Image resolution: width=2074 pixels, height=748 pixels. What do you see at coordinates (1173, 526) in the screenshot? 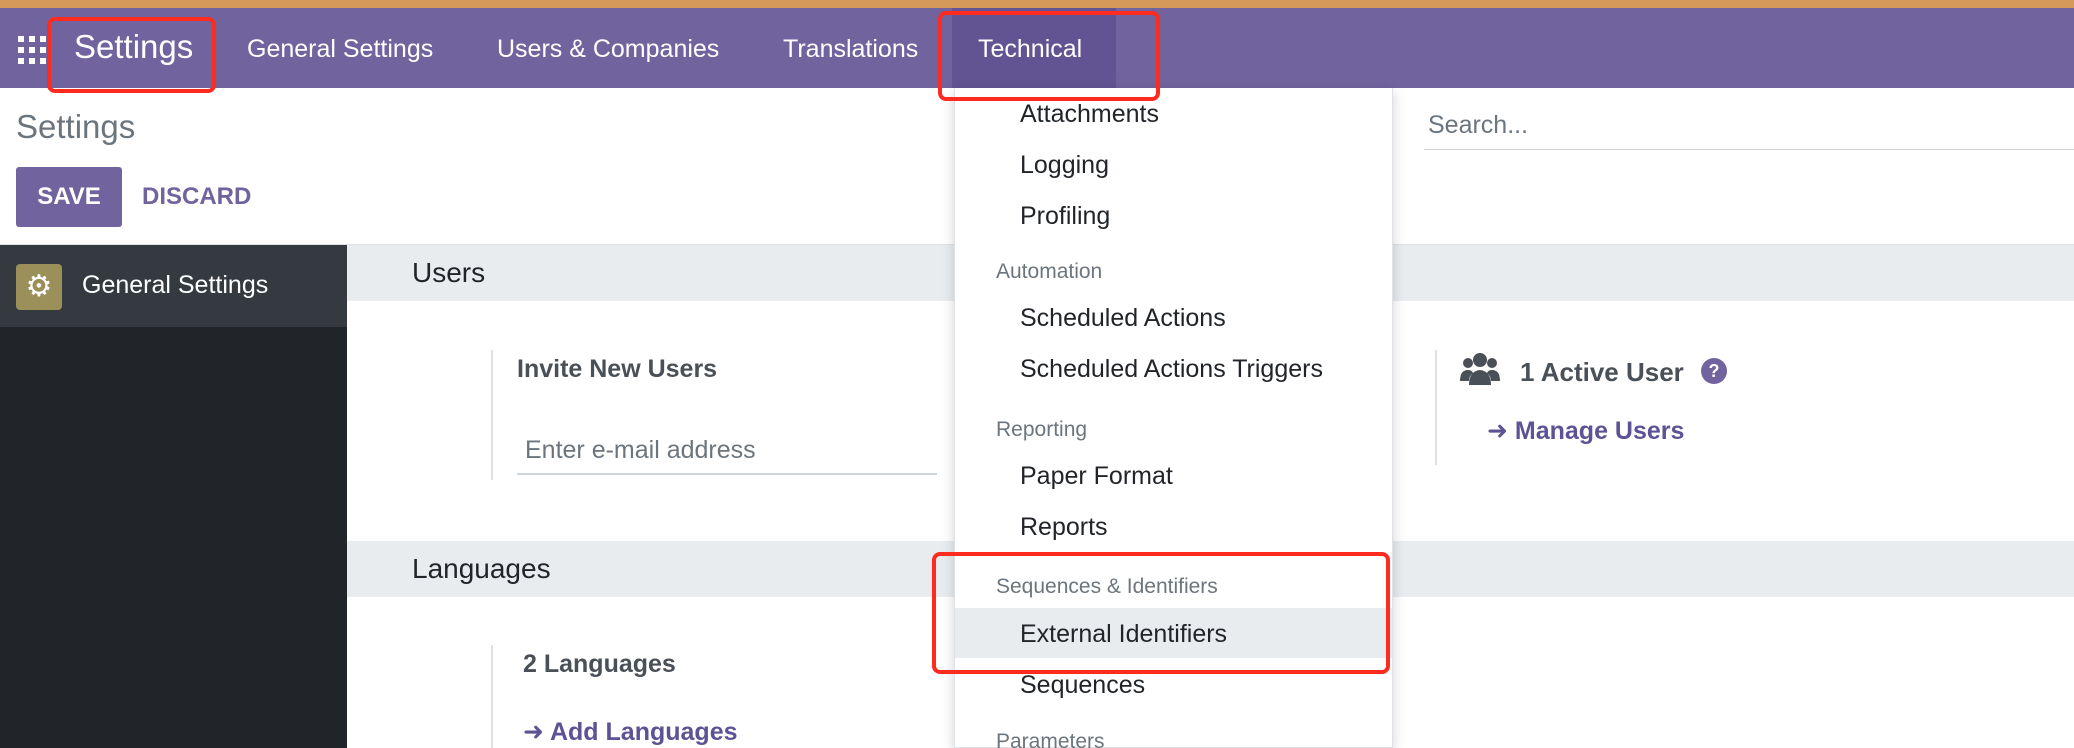
I see `menu-item-reports: Reports` at bounding box center [1173, 526].